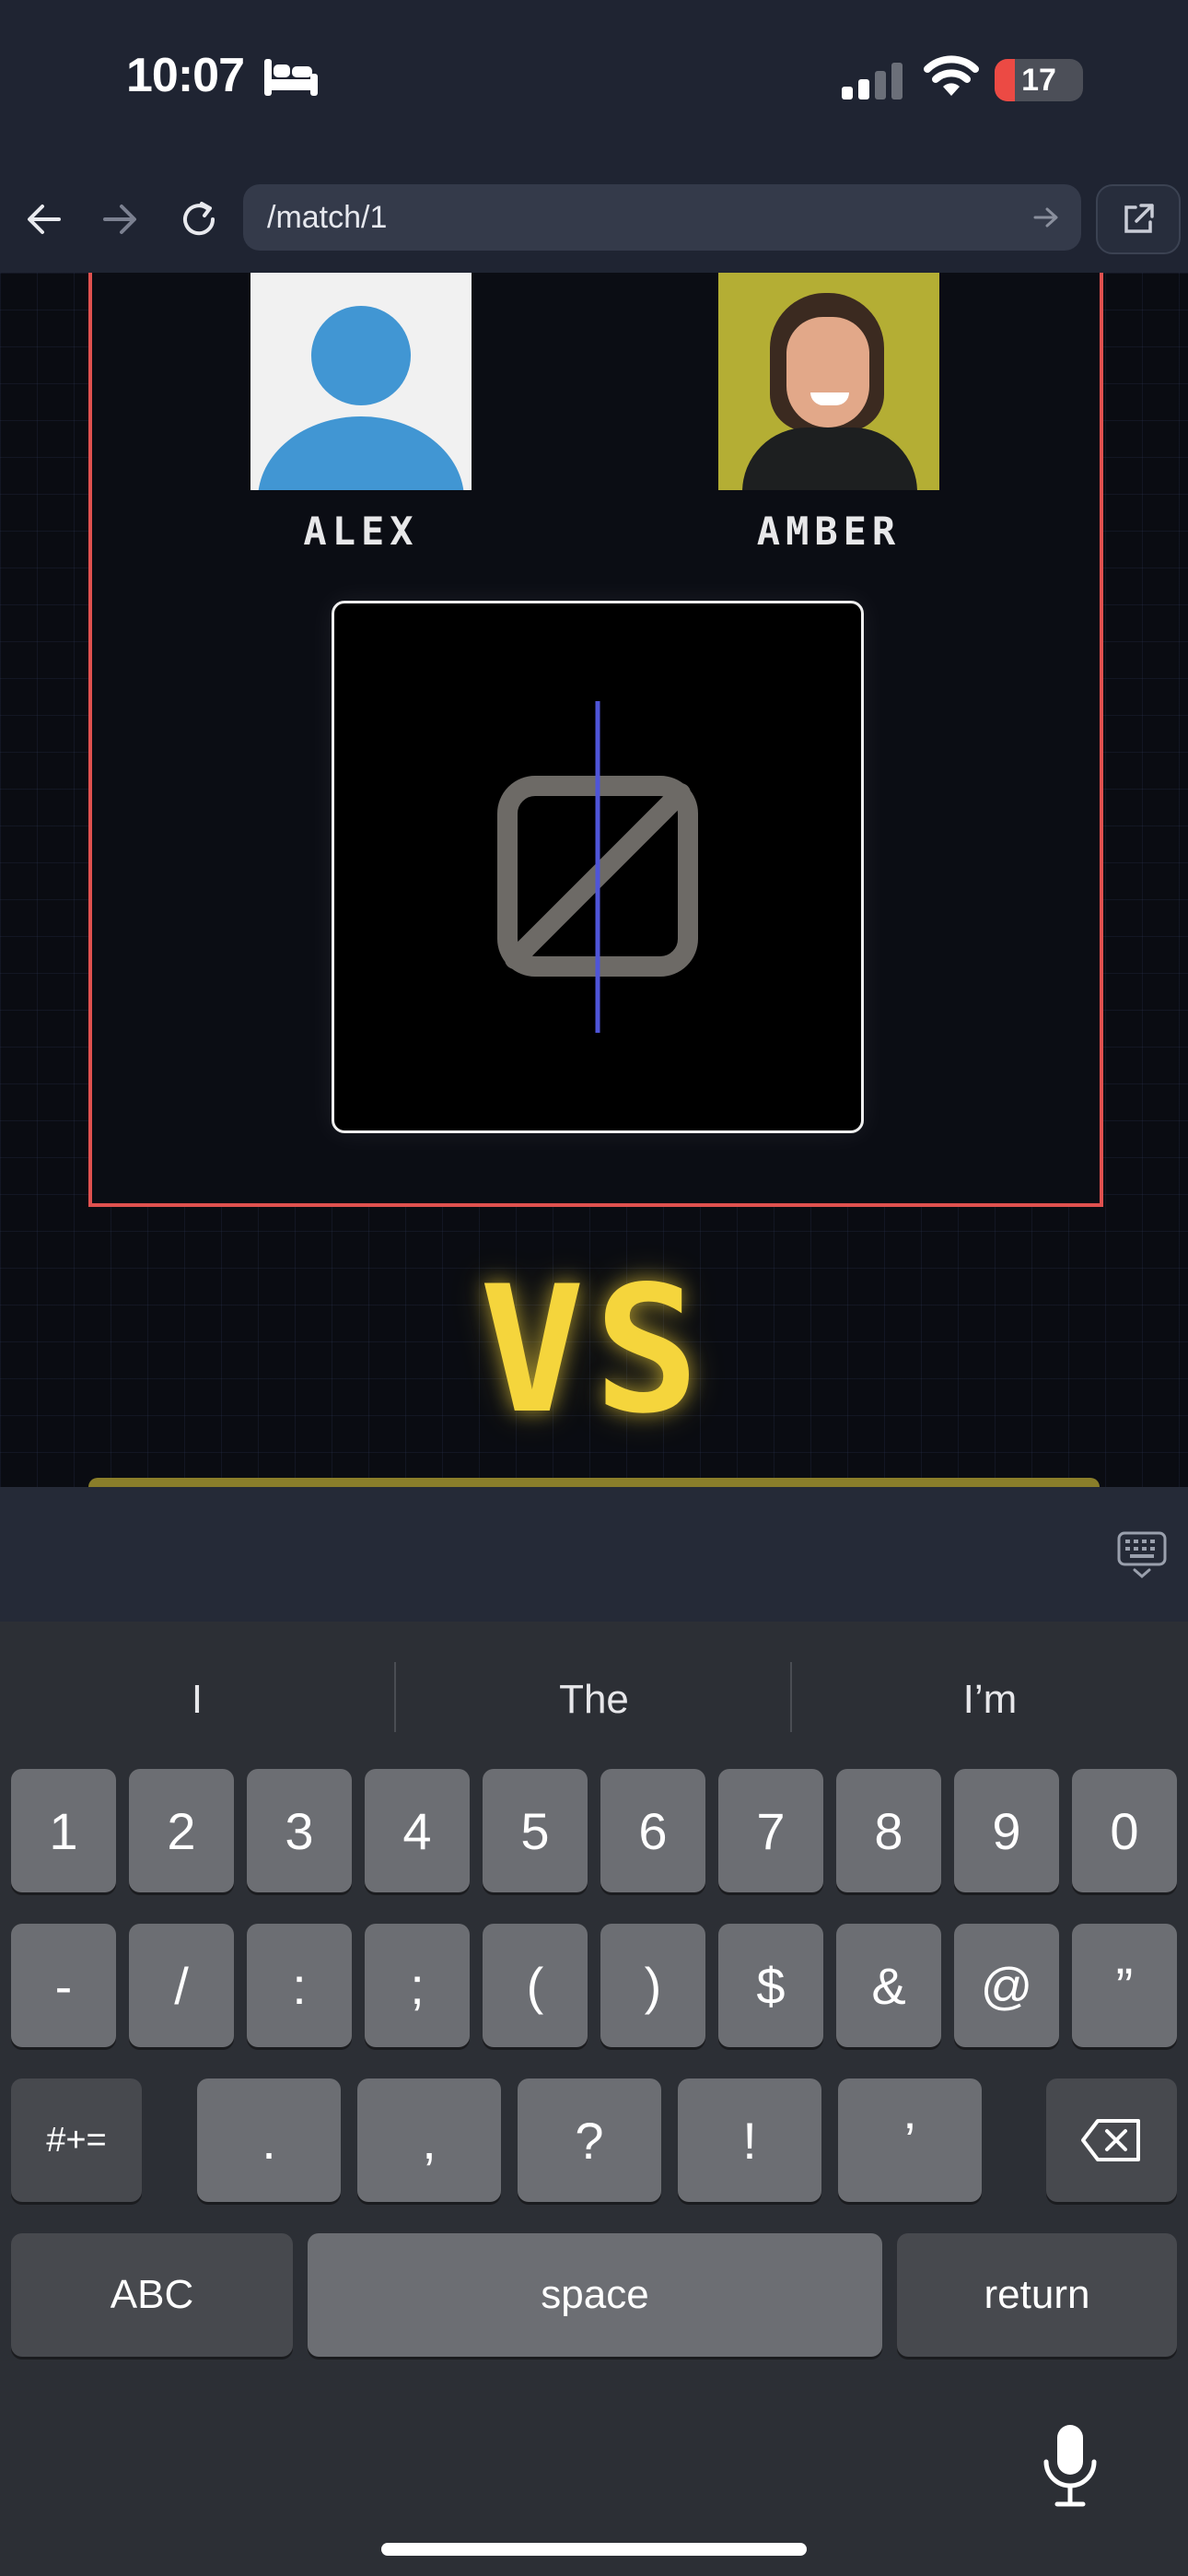 The image size is (1188, 2576). Describe the element at coordinates (594, 1482) in the screenshot. I see `next-match-card` at that location.